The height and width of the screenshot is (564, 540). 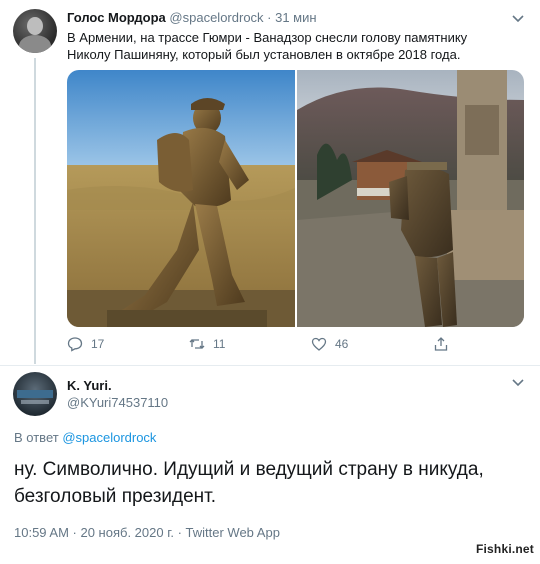 I want to click on tweet-actions: 17 11 46, so click(x=267, y=346).